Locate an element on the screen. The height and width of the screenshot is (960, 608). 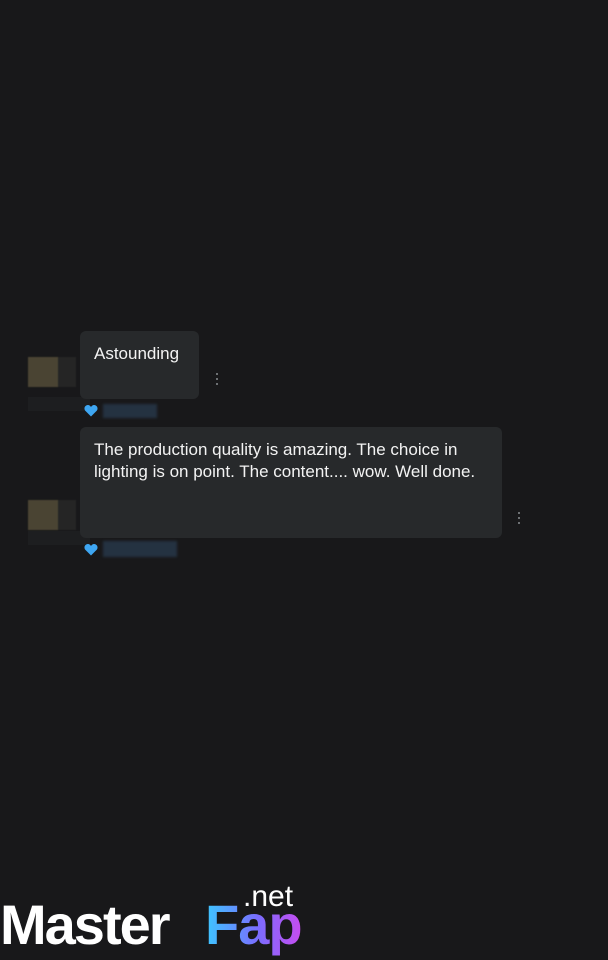
watermark-logo: Master Fap .net is located at coordinates (155, 920).